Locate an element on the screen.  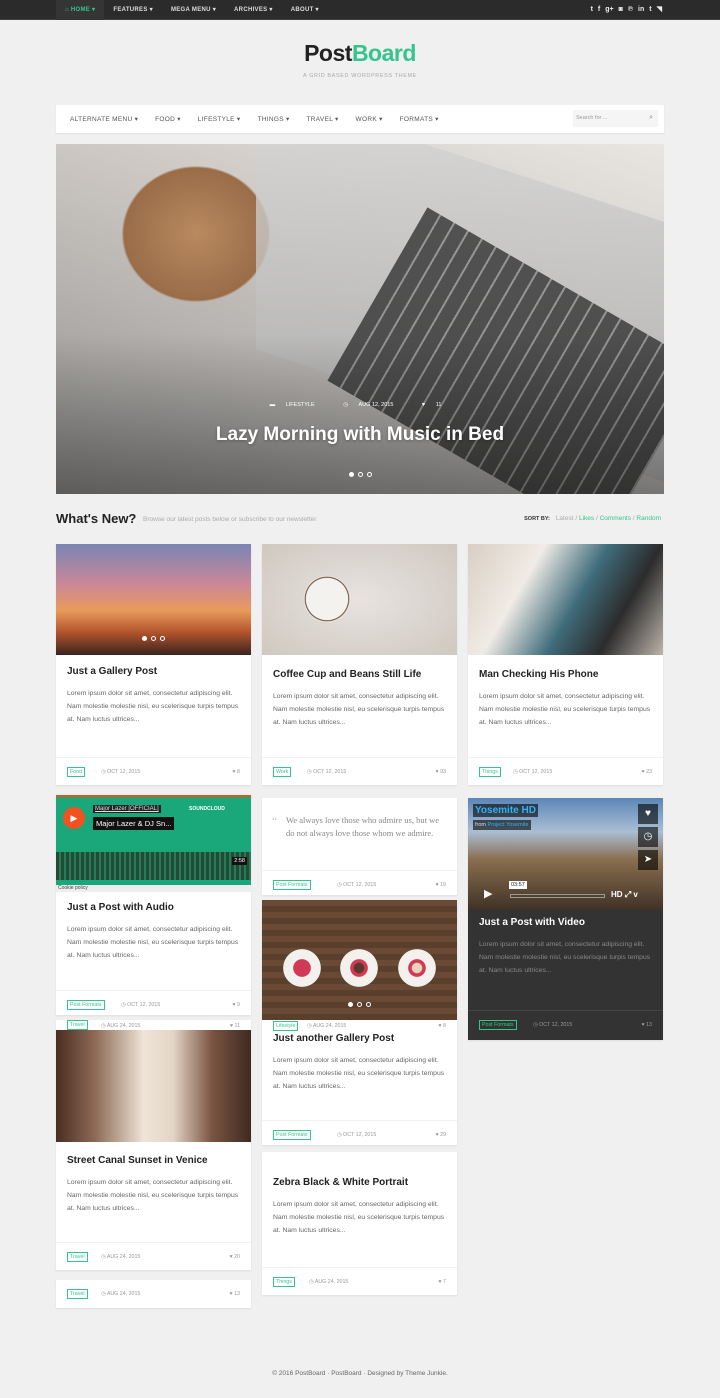
nav-formats: FORMATS ▾ is located at coordinates (419, 119).